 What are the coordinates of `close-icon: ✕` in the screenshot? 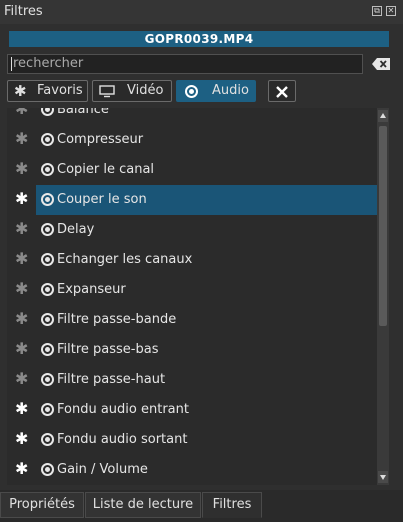 It's located at (391, 11).